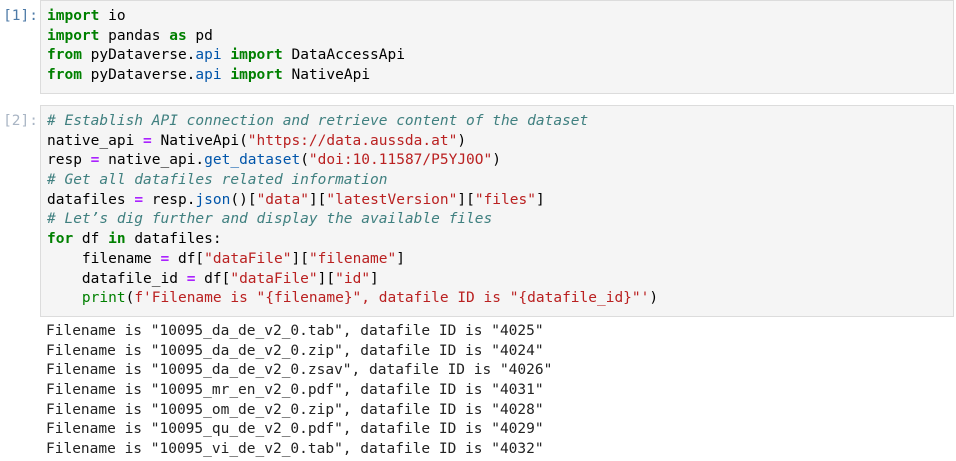  Describe the element at coordinates (20, 121) in the screenshot. I see `execution-count-2: [2]:` at that location.